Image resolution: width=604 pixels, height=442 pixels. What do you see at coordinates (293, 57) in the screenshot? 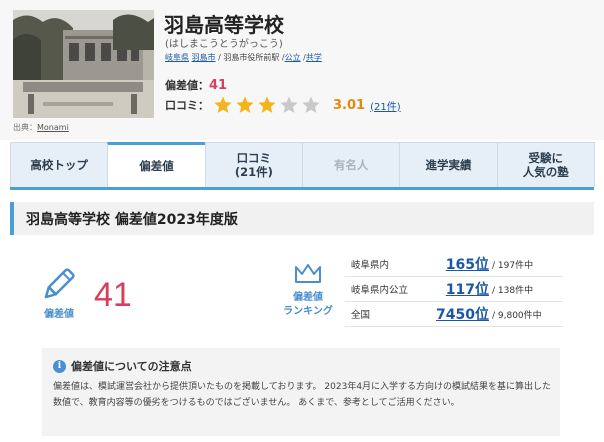
I see `type-link: 公立` at bounding box center [293, 57].